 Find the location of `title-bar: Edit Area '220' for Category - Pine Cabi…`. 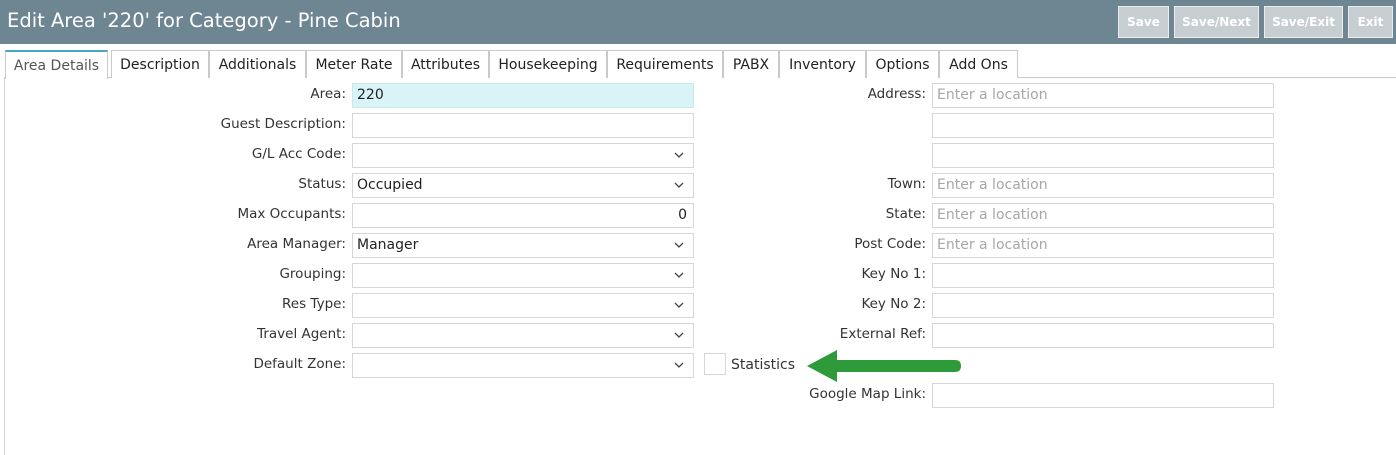

title-bar: Edit Area '220' for Category - Pine Cabi… is located at coordinates (698, 22).